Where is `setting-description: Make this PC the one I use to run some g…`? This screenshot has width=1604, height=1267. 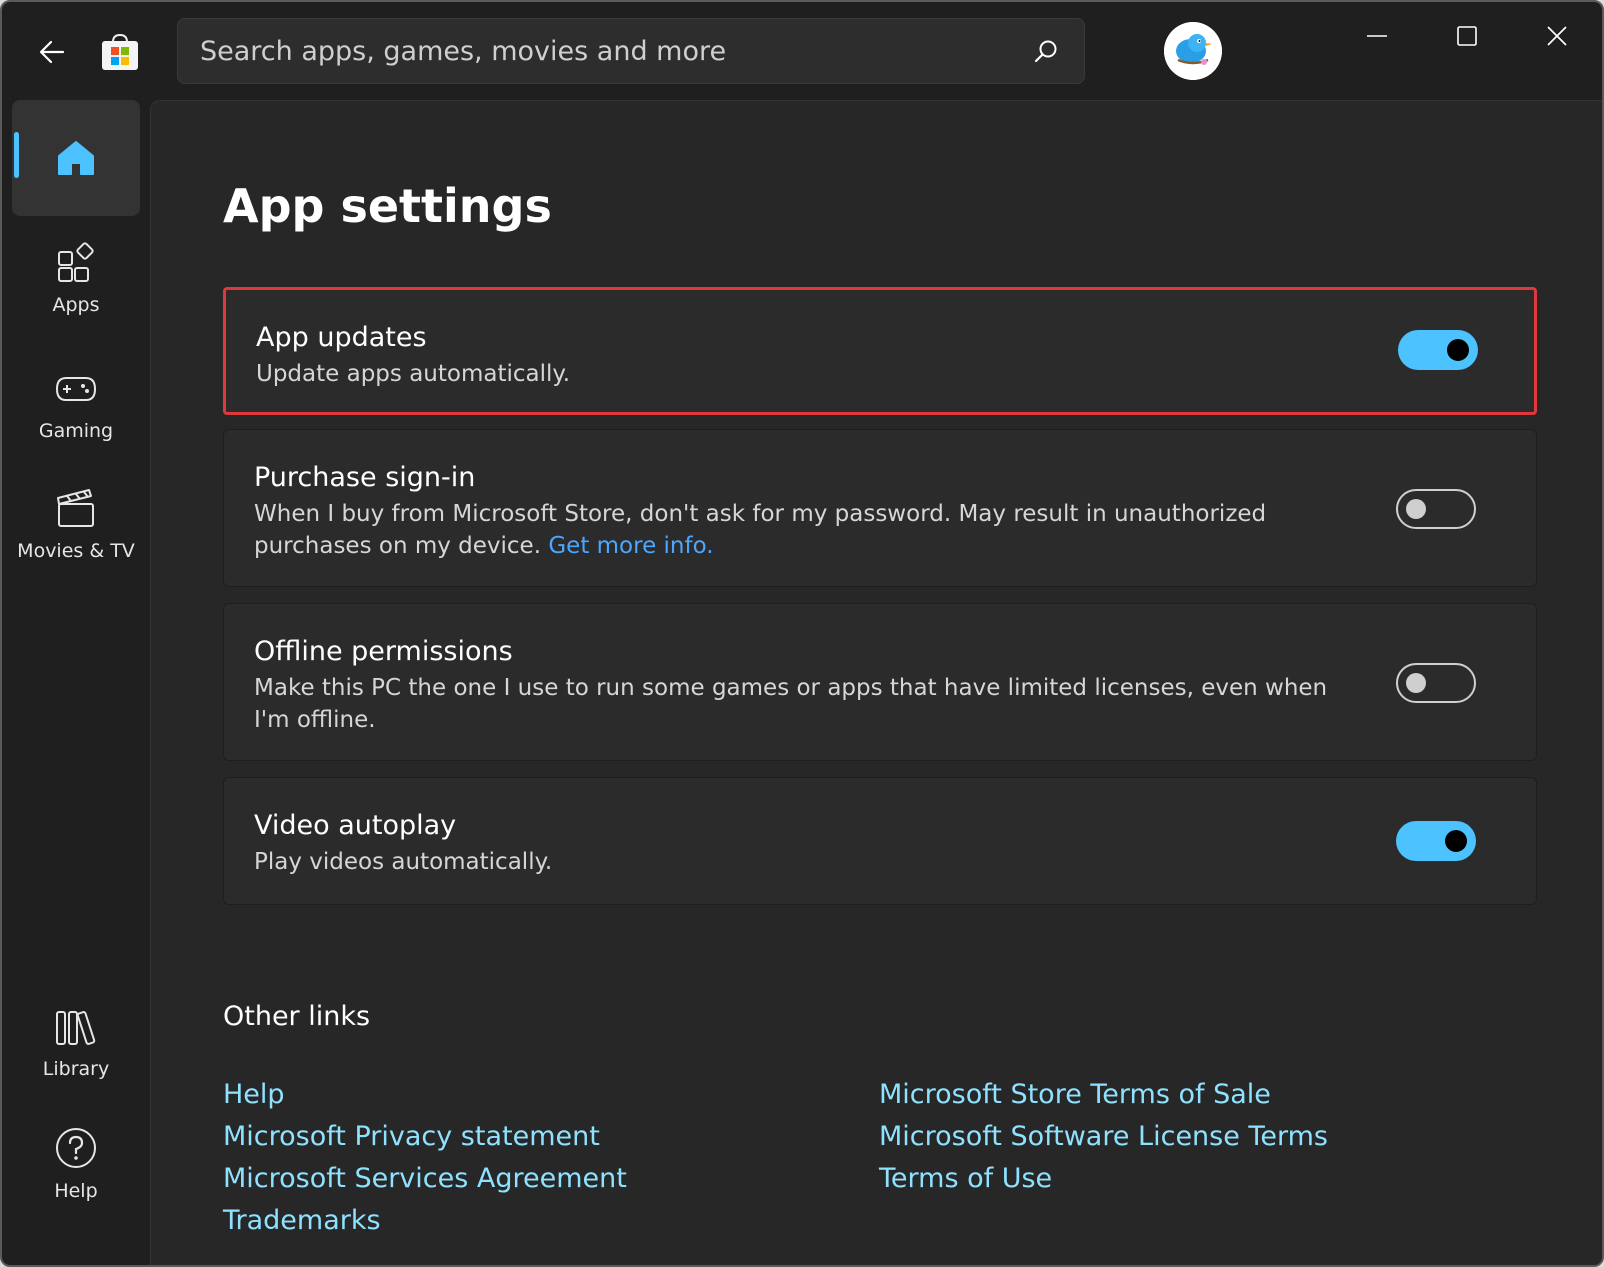
setting-description: Make this PC the one I use to run some g… is located at coordinates (791, 704).